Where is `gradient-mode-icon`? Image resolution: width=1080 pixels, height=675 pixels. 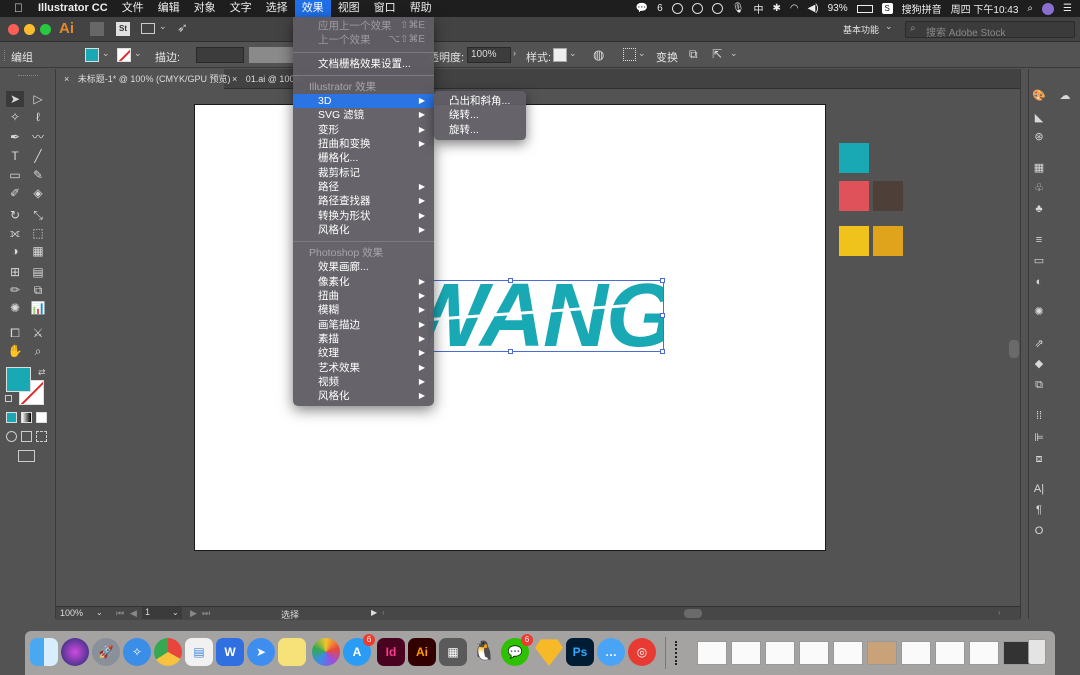 gradient-mode-icon is located at coordinates (26, 417).